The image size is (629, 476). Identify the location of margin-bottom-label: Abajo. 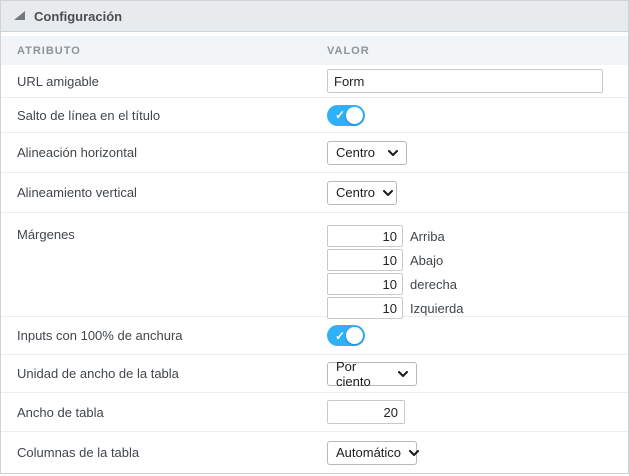
(427, 260).